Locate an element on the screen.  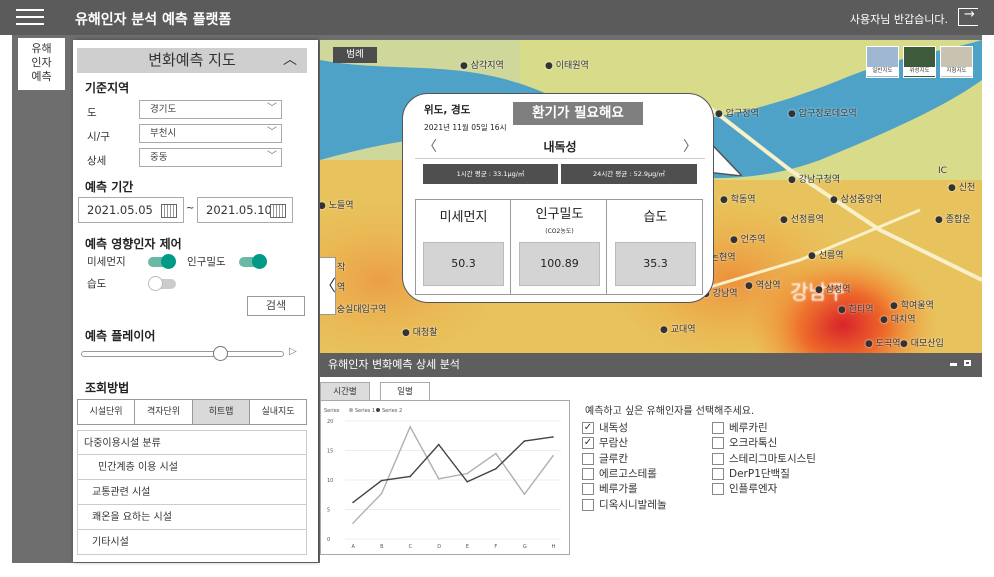
nav-tab-prediction: 유해 인자 예측 is located at coordinates (41, 64).